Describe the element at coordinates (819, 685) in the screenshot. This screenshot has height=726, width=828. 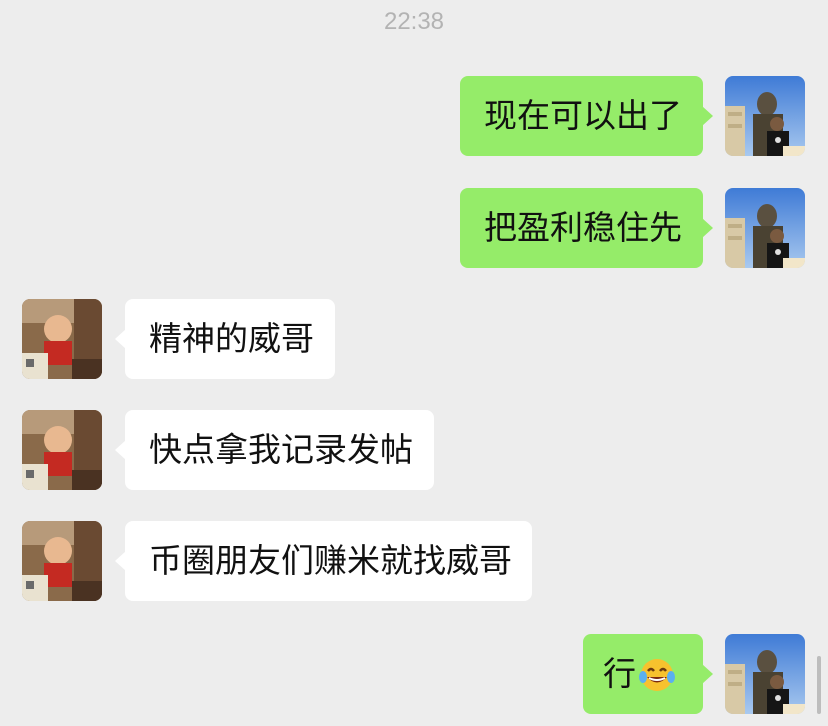
I see `scrollbar` at that location.